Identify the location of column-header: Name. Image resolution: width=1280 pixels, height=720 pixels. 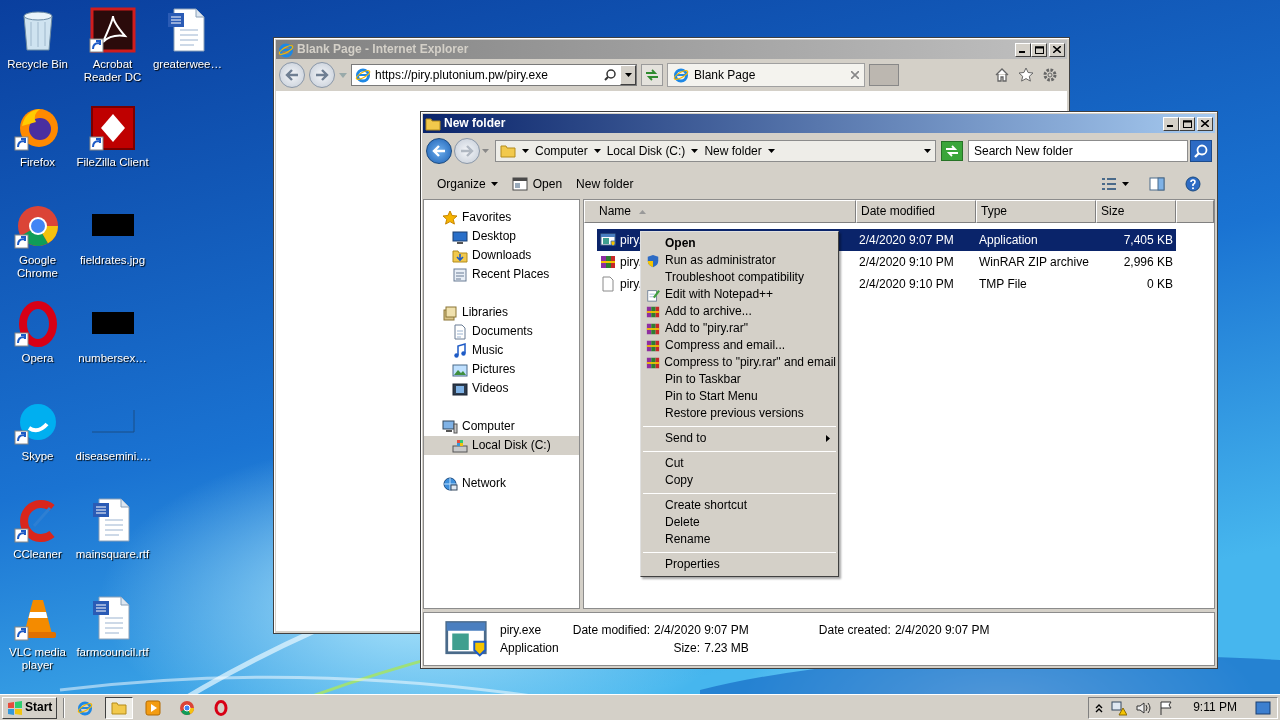
(720, 211).